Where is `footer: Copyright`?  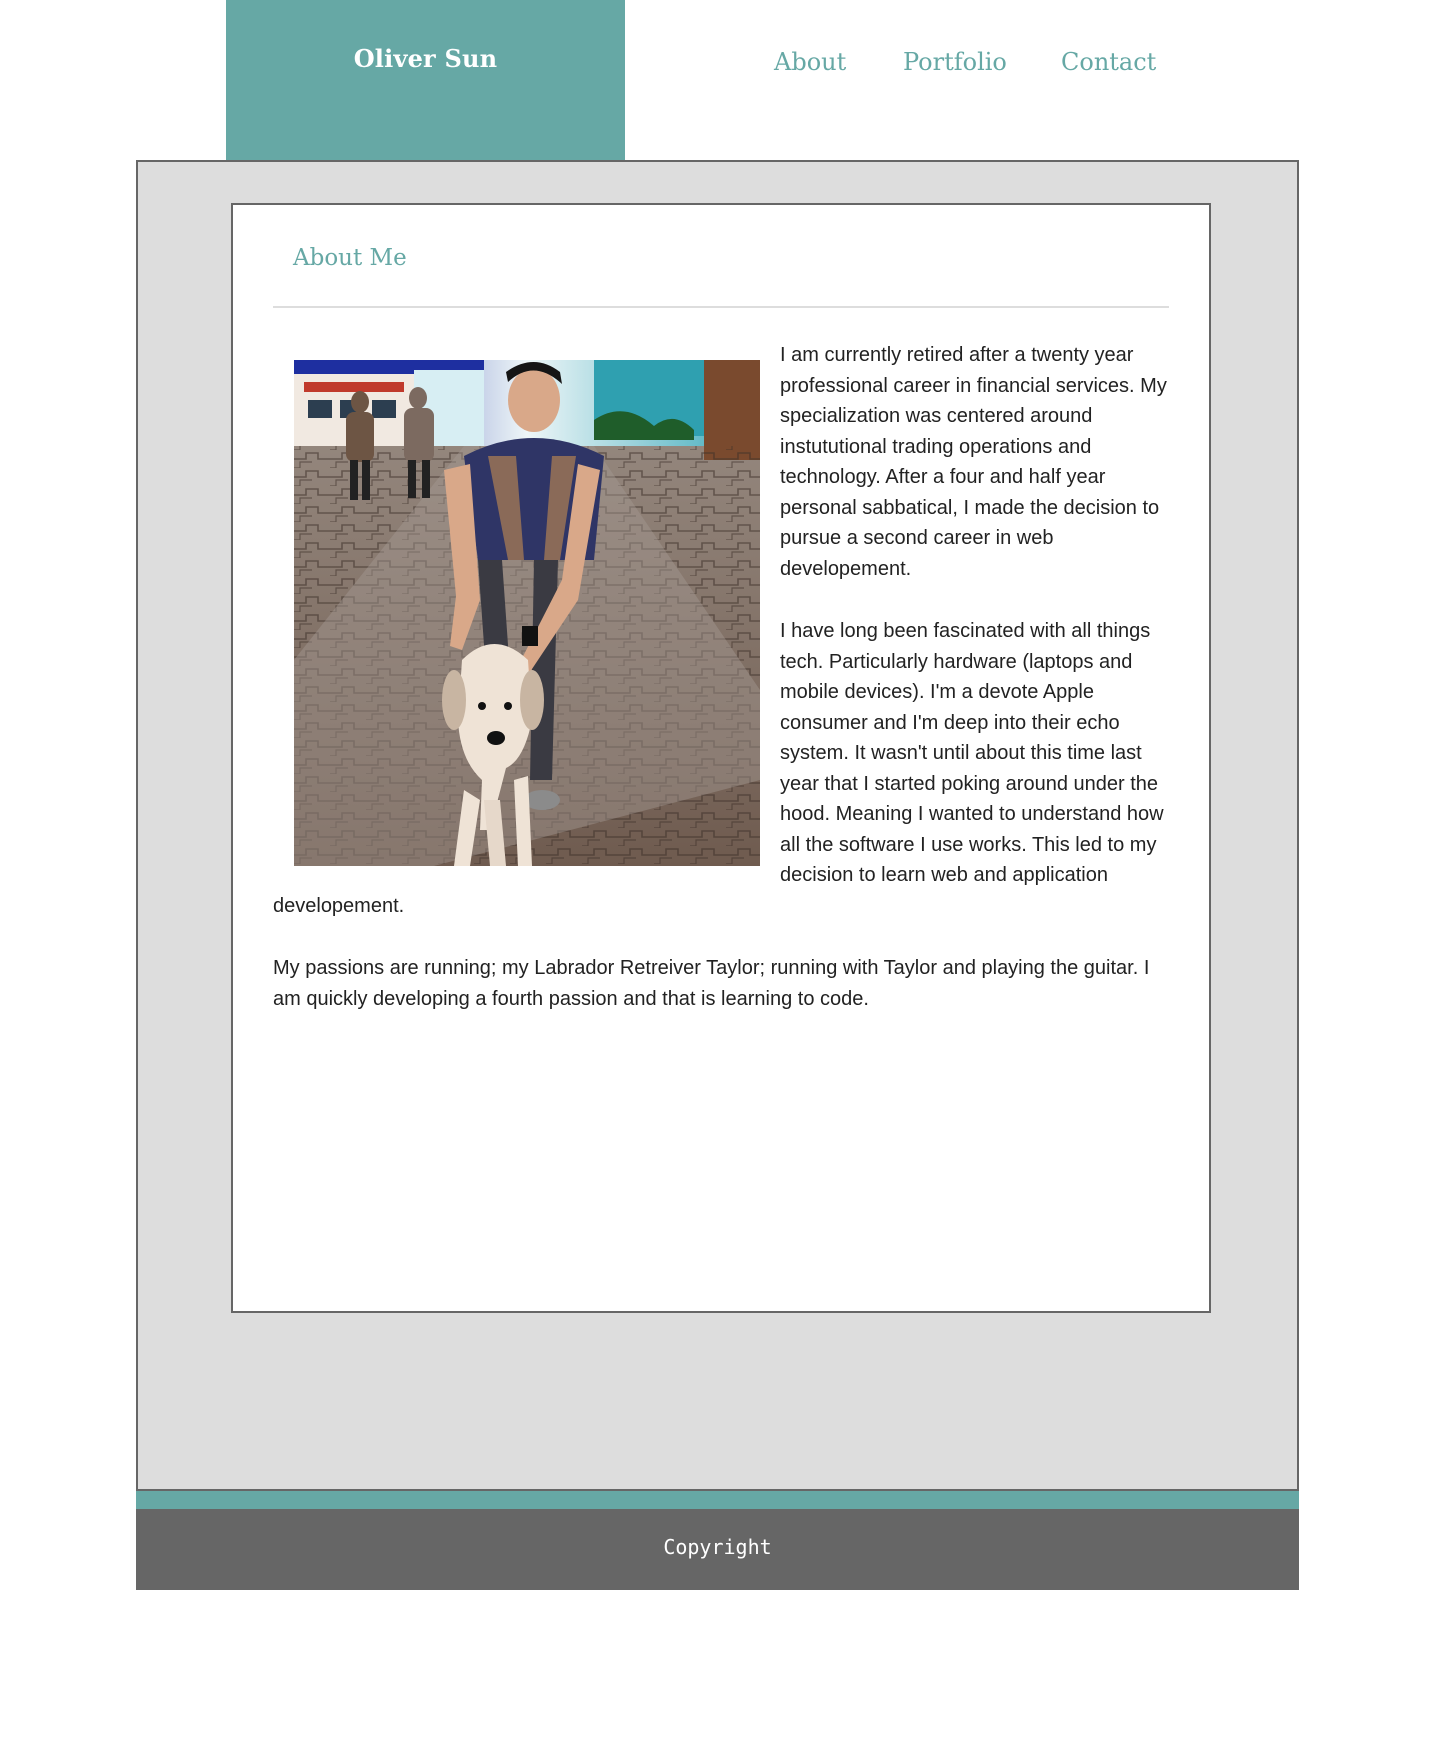 footer: Copyright is located at coordinates (717, 1549).